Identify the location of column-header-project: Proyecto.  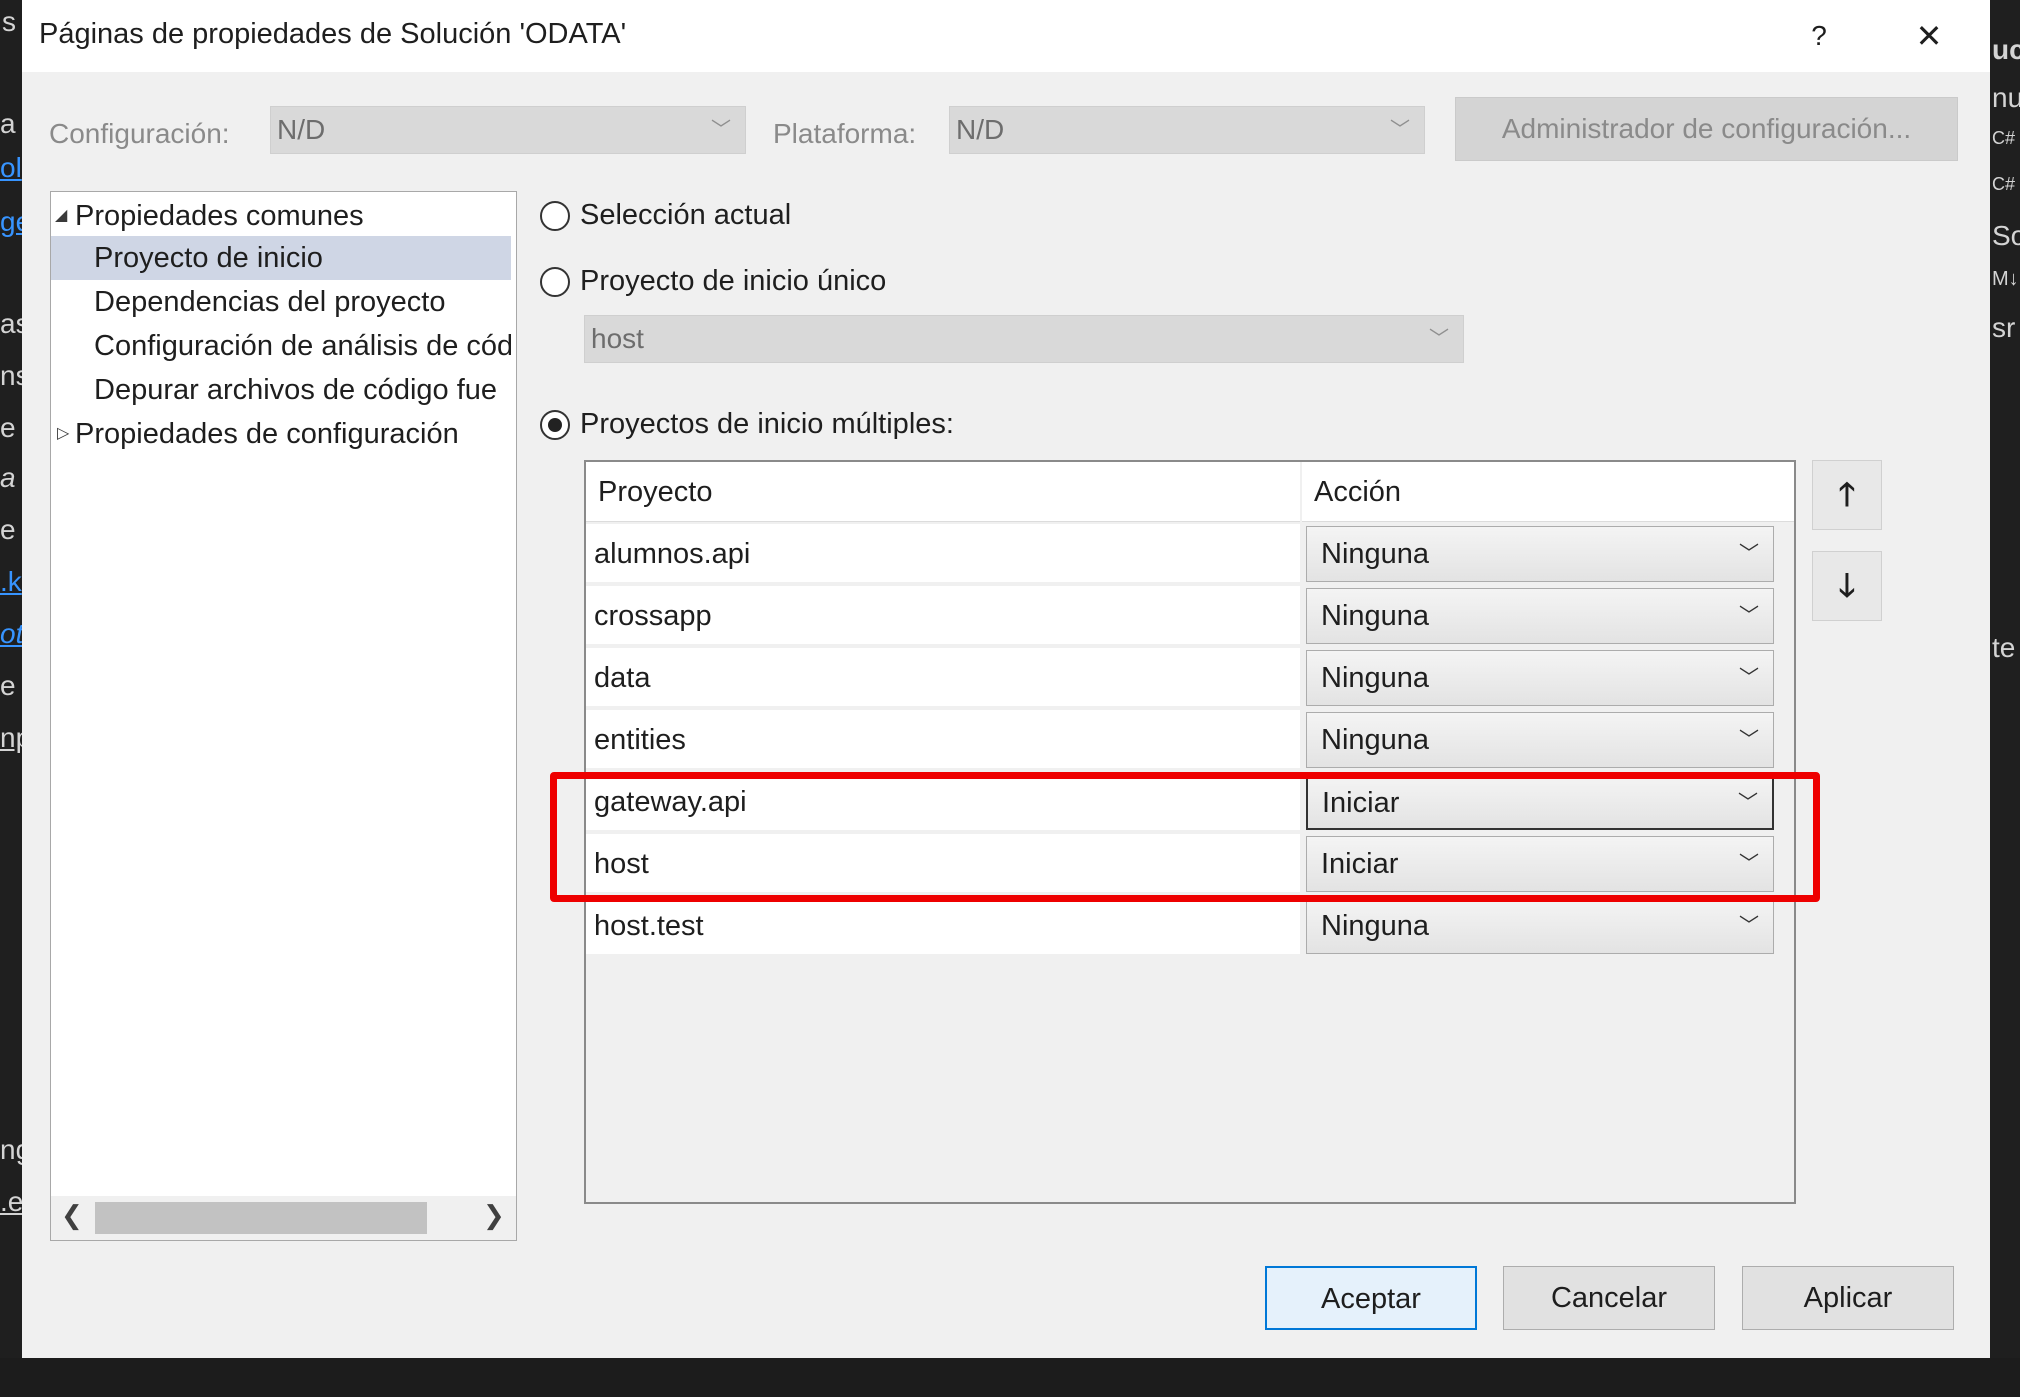
(943, 492).